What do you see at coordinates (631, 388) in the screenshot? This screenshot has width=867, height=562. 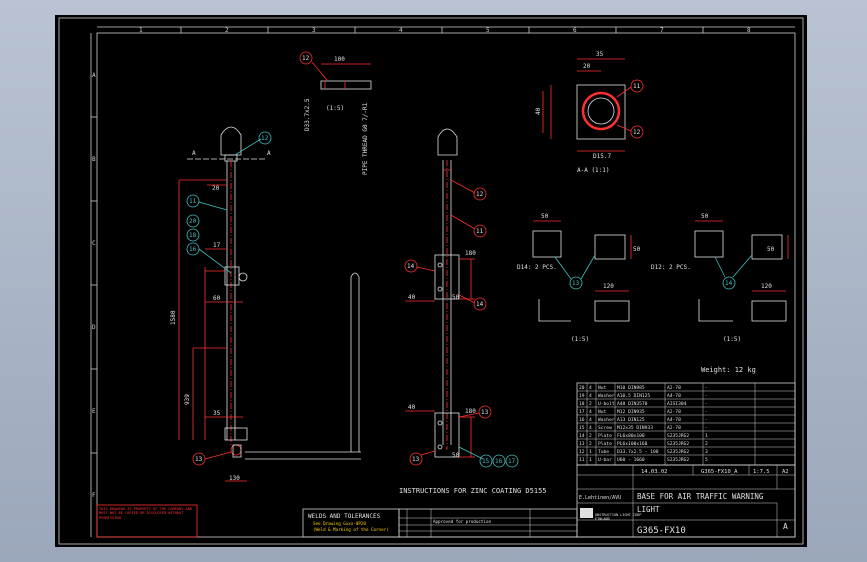 I see `bom-cell: M10 DIN985` at bounding box center [631, 388].